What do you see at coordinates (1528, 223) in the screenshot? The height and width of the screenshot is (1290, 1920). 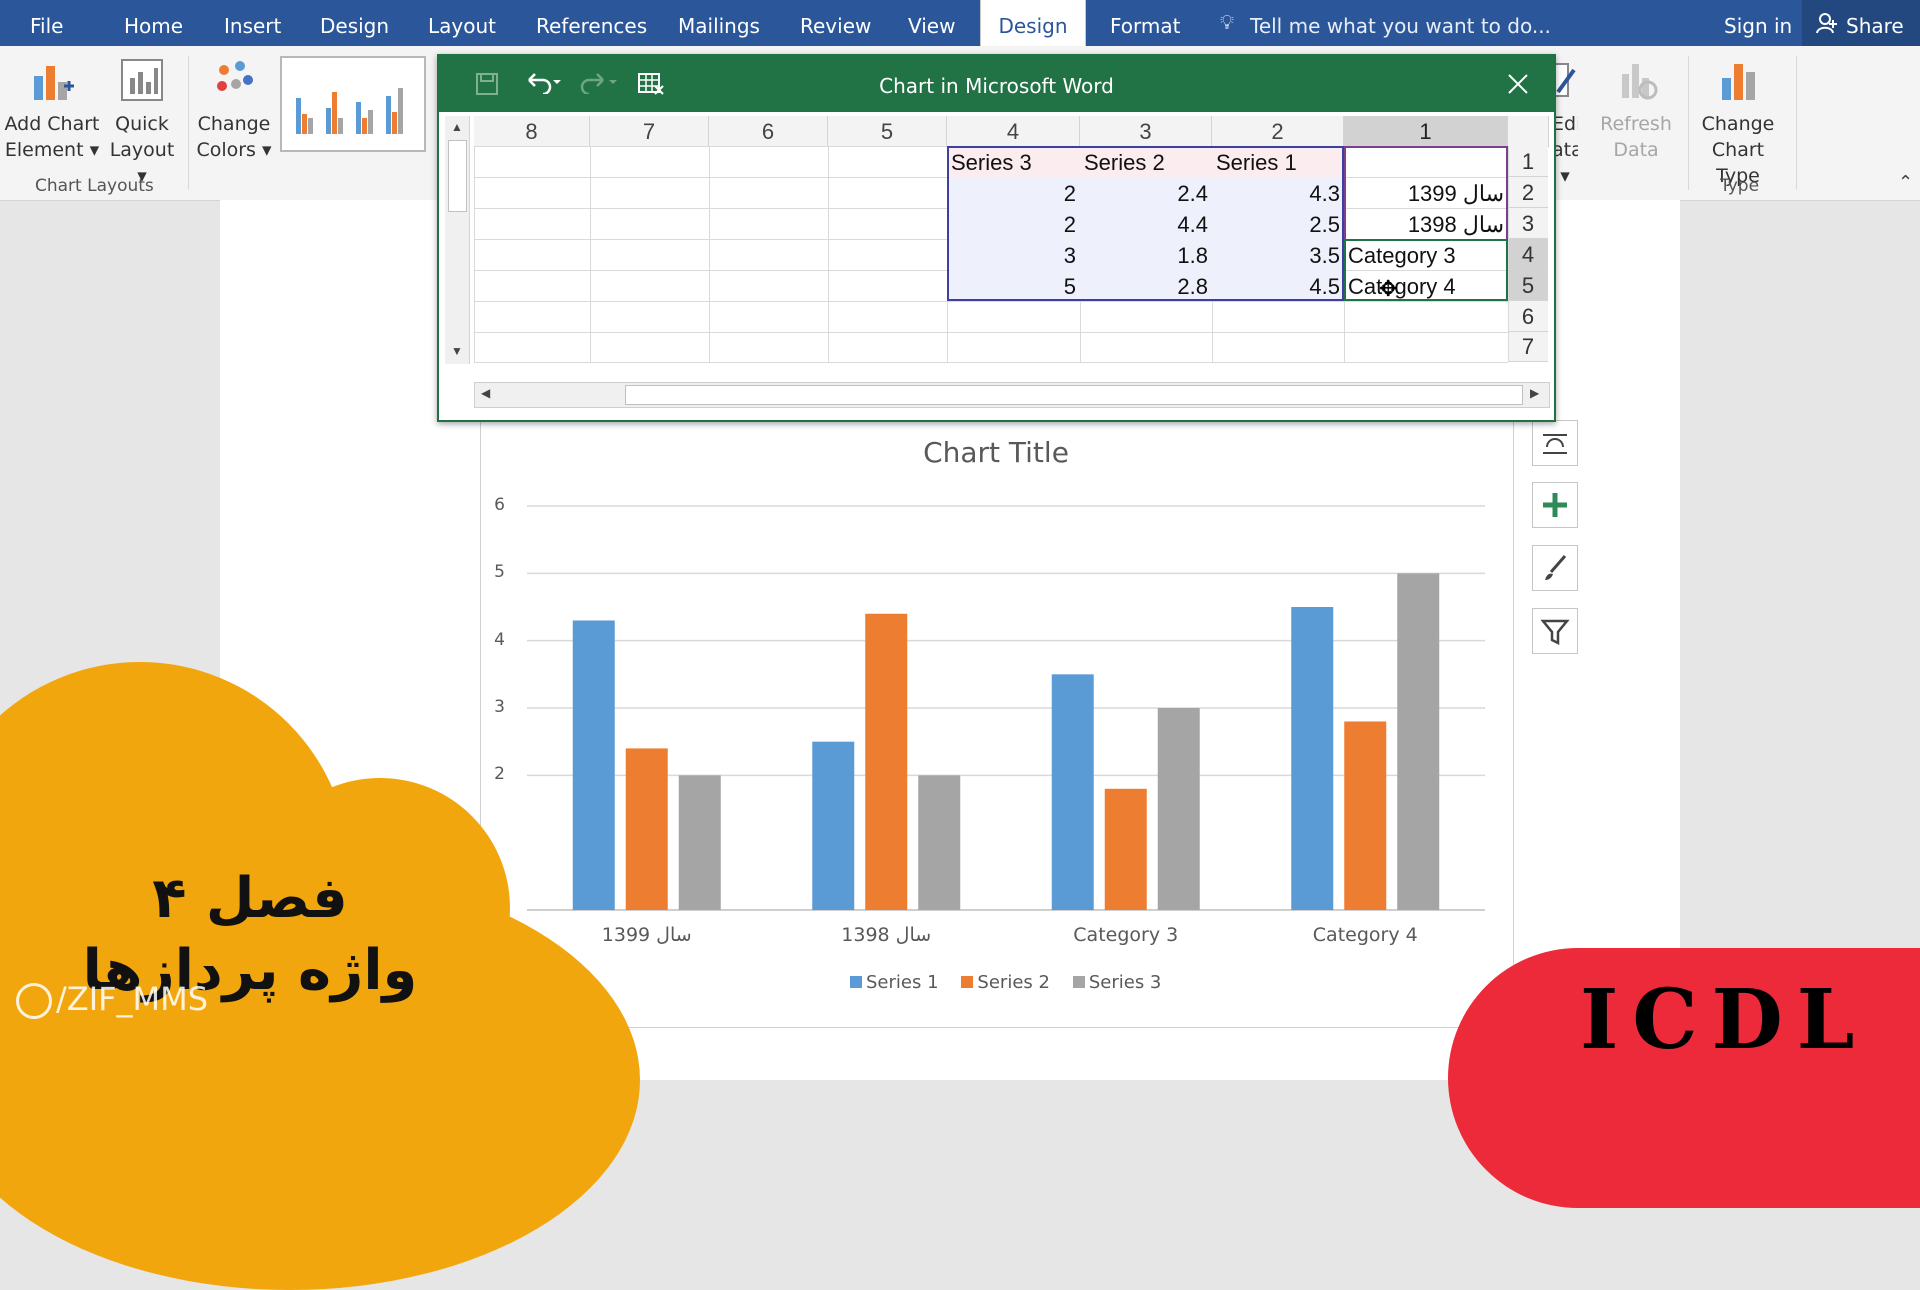 I see `row-header: 3` at bounding box center [1528, 223].